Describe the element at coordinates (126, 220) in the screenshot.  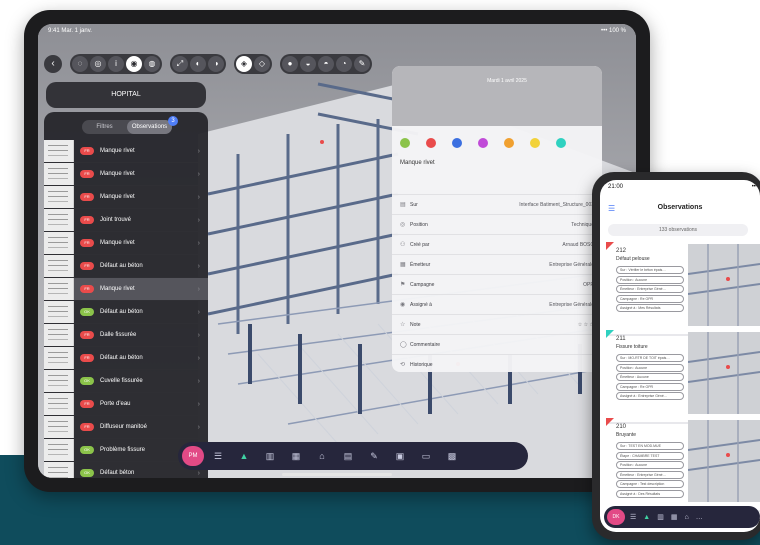
I see `list-item: FR Joint trouvé ›` at that location.